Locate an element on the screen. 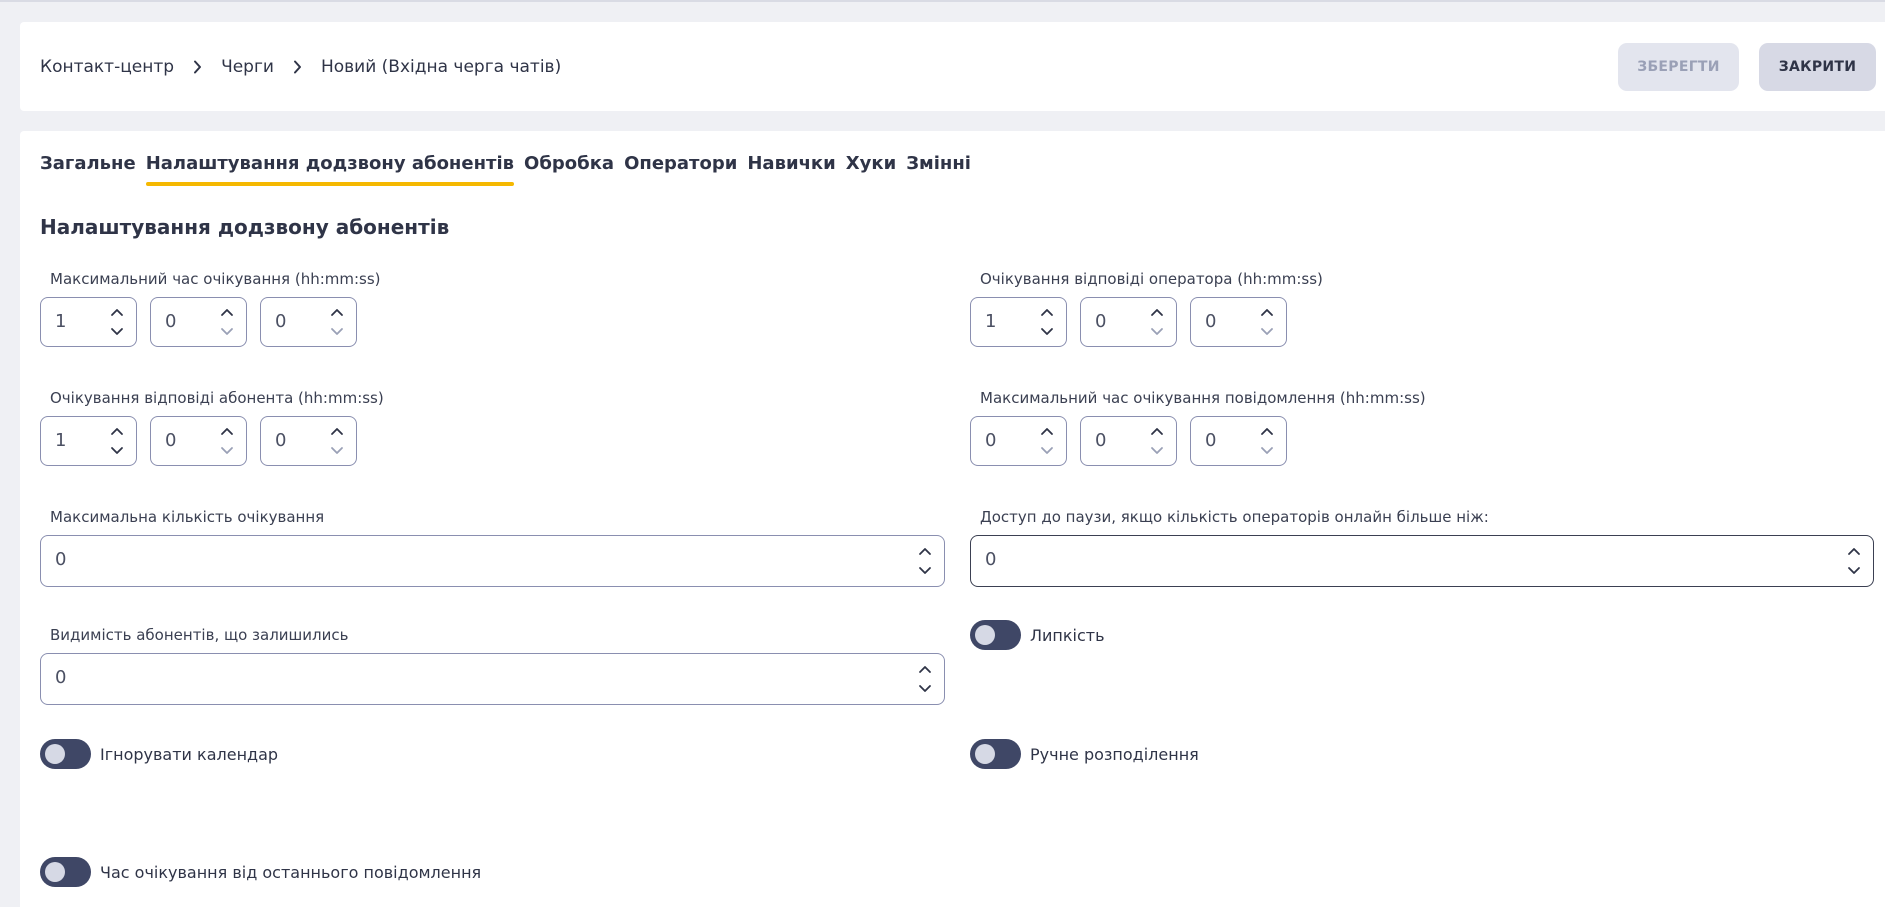 This screenshot has width=1885, height=907. message-wait-seconds-stepper: 0 is located at coordinates (1238, 441).